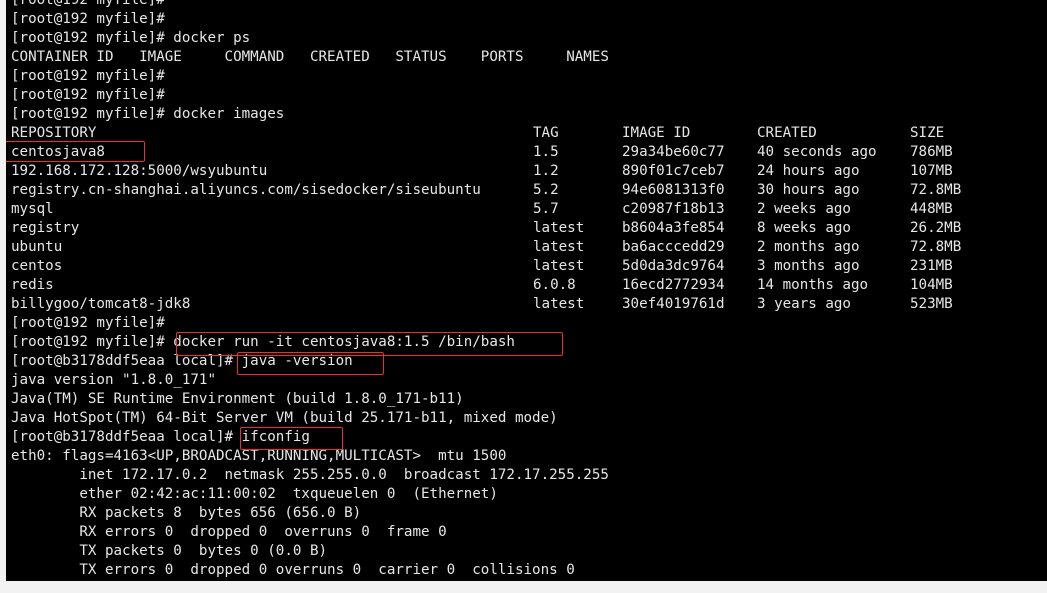 This screenshot has height=593, width=1047. Describe the element at coordinates (931, 209) in the screenshot. I see `cell-size: 448MB` at that location.